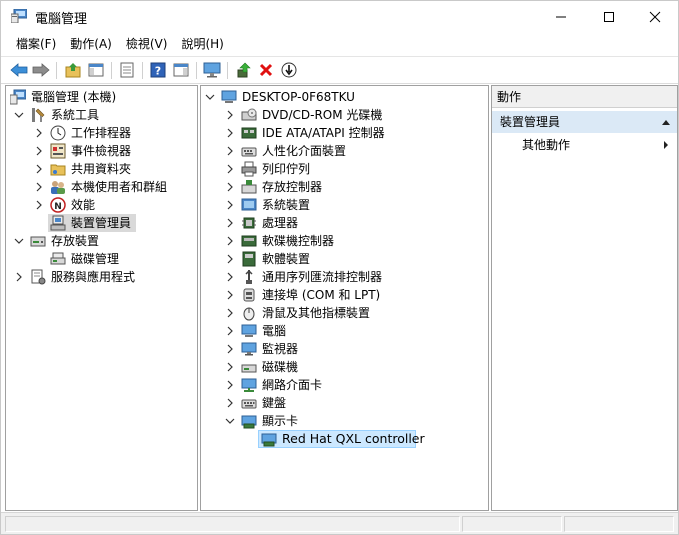 This screenshot has width=679, height=535. What do you see at coordinates (289, 70) in the screenshot?
I see `disable-device-icon` at bounding box center [289, 70].